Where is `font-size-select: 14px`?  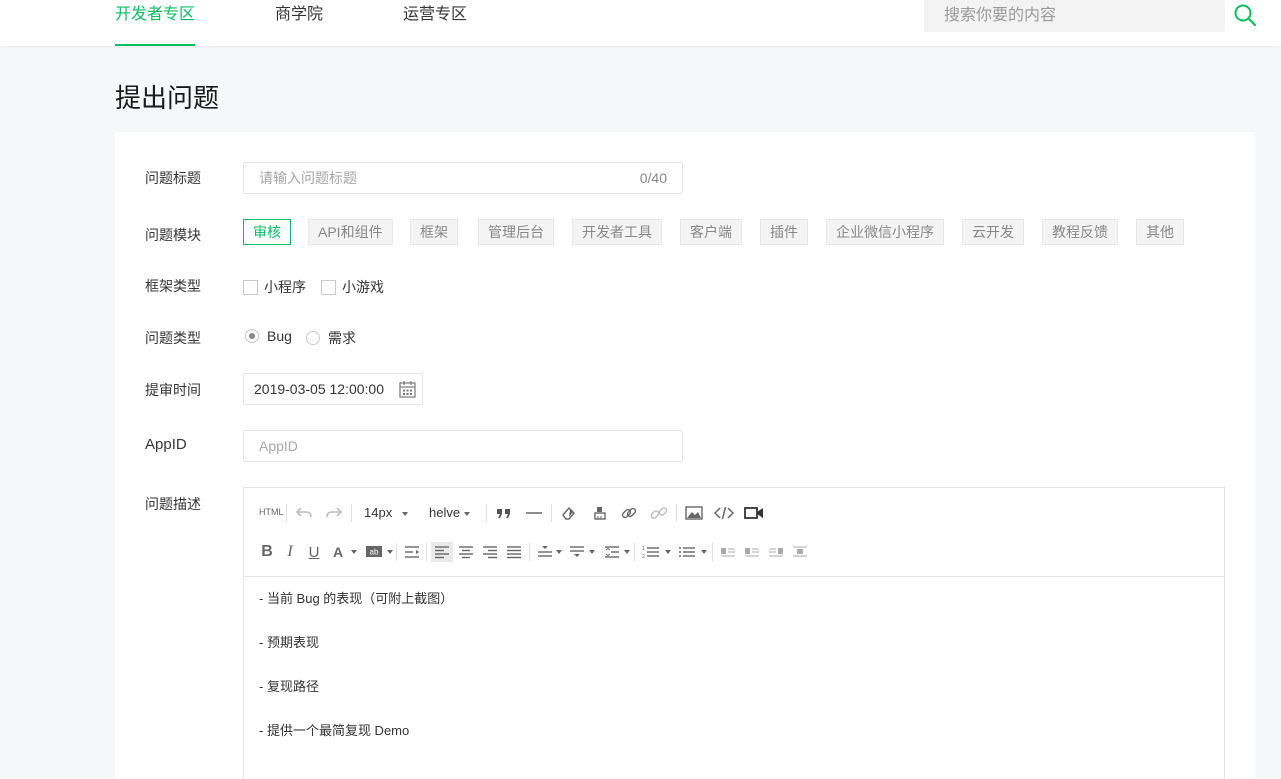 font-size-select: 14px is located at coordinates (386, 512).